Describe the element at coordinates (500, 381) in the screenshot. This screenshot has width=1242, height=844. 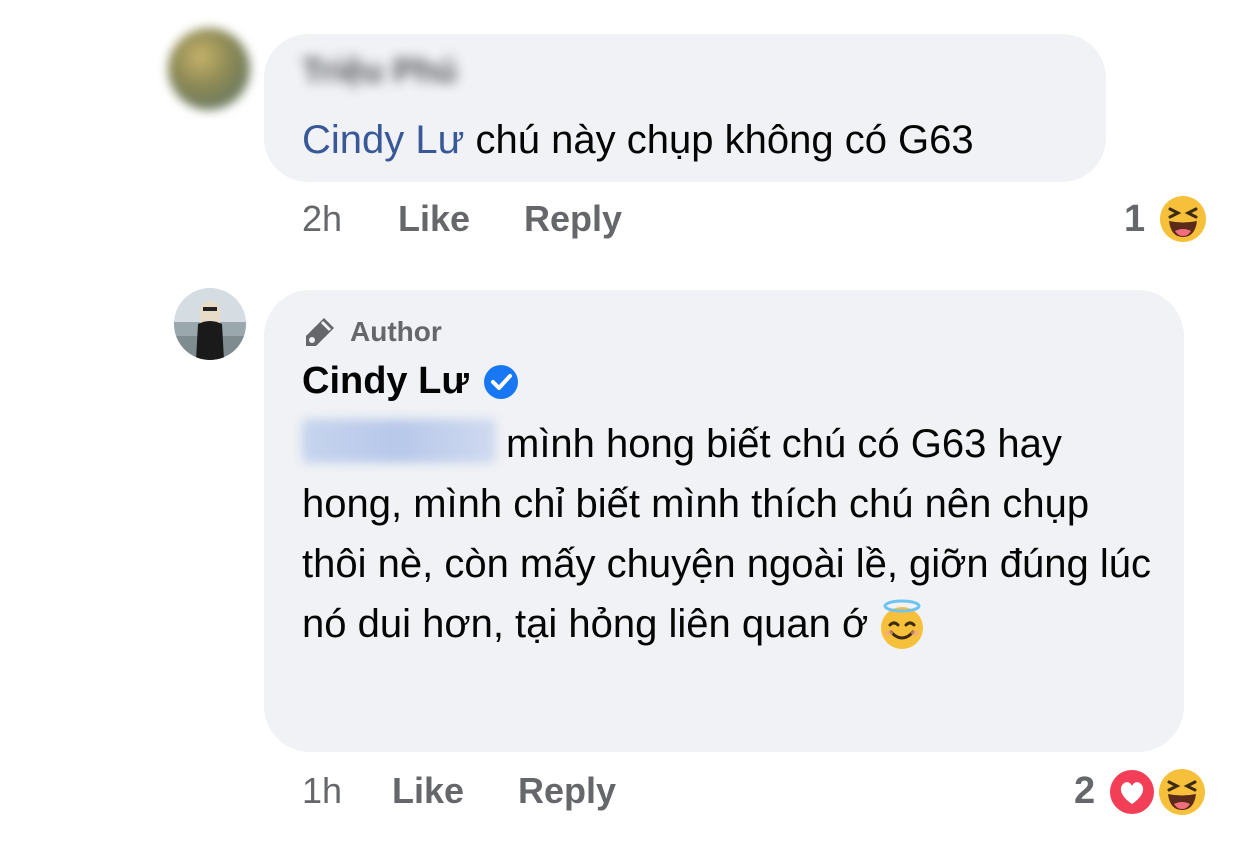
I see `verified-badge-icon` at that location.